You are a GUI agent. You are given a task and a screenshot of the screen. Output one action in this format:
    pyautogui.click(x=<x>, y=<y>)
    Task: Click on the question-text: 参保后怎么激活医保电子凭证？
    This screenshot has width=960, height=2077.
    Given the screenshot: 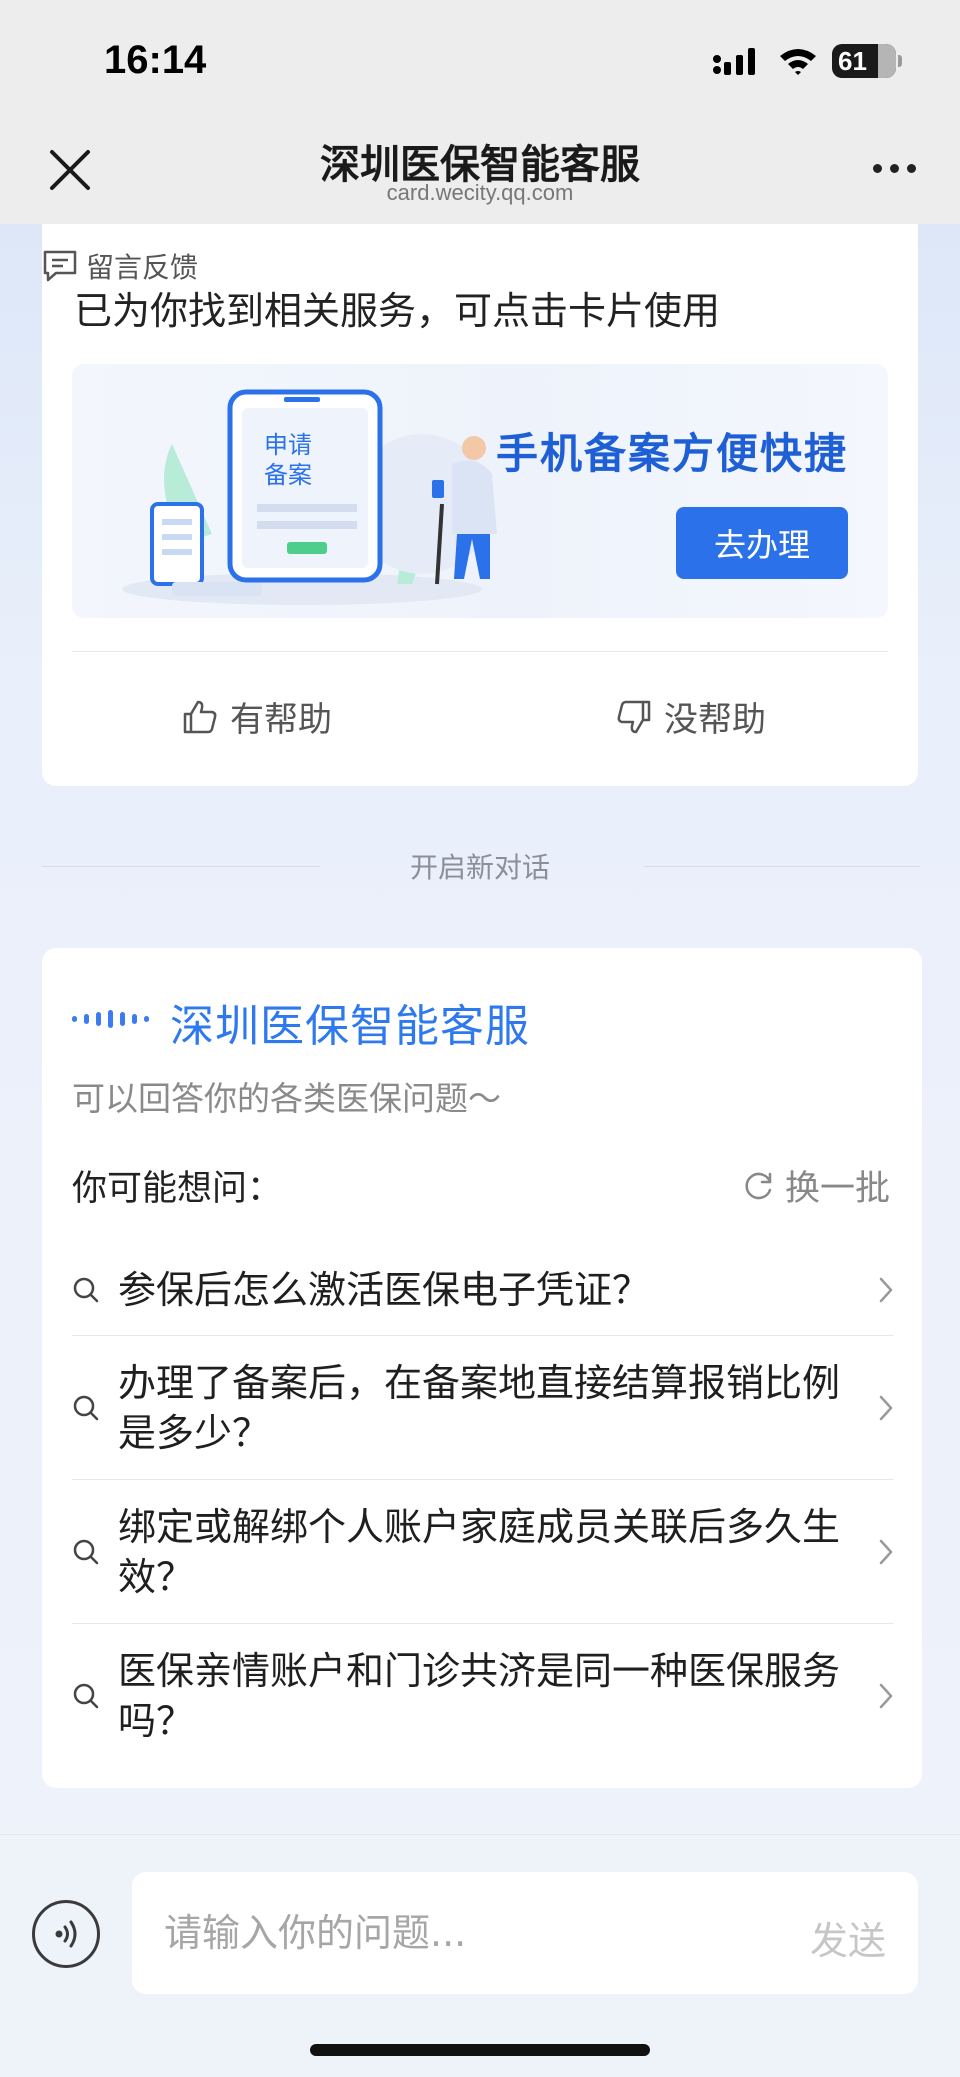 What is the action you would take?
    pyautogui.click(x=384, y=1289)
    